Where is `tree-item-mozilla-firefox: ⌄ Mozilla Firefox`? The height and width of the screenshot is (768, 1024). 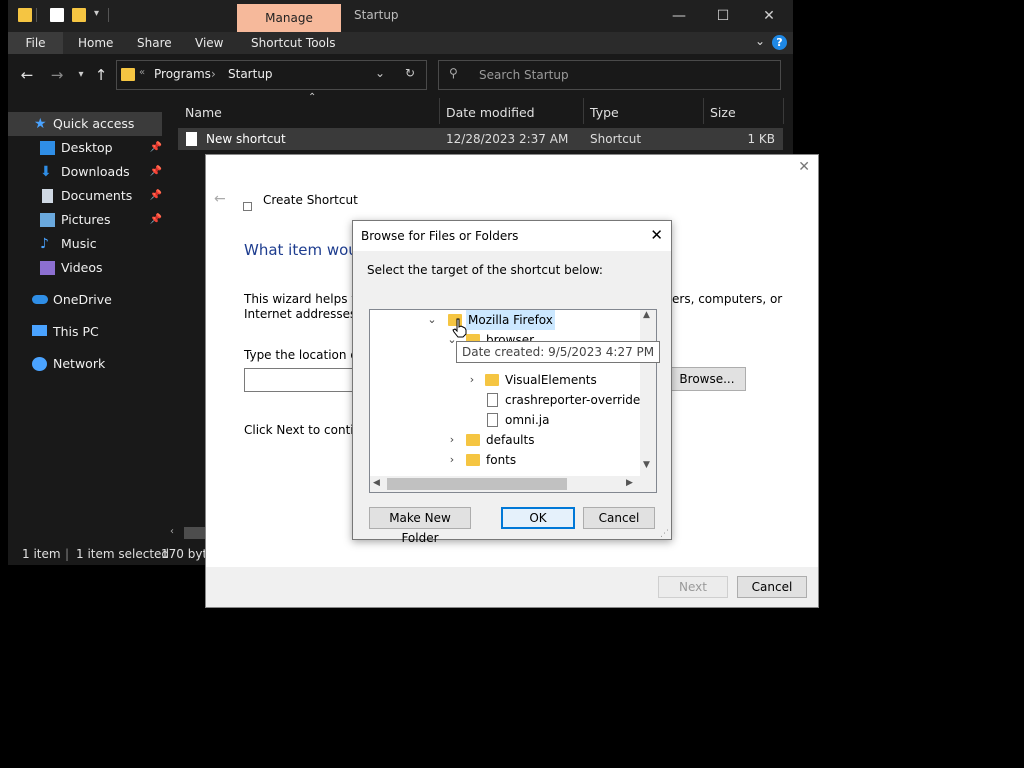
tree-item-mozilla-firefox: ⌄ Mozilla Firefox is located at coordinates (505, 320).